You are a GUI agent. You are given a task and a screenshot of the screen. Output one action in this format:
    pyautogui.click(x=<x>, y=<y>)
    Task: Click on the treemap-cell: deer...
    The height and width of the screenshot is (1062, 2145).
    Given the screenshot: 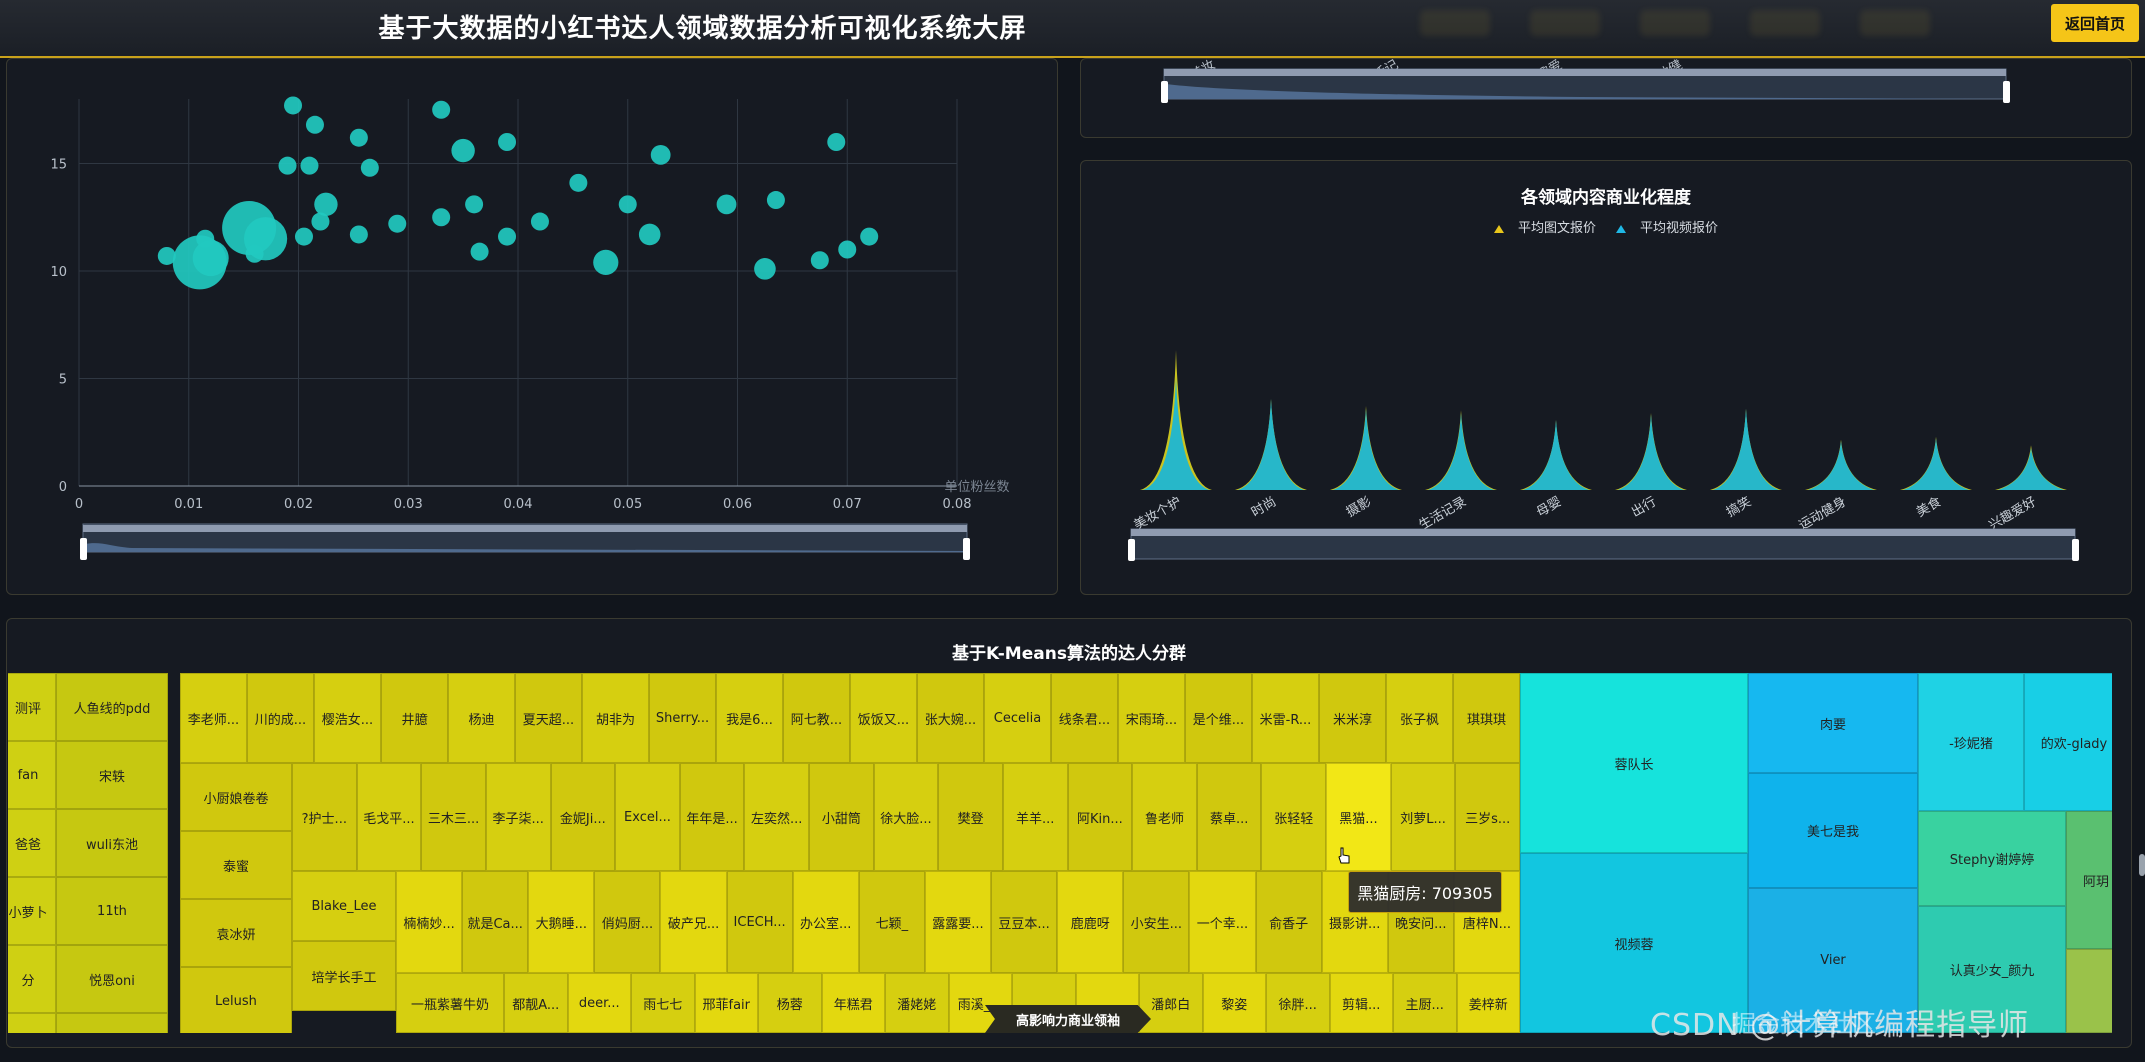 What is the action you would take?
    pyautogui.click(x=599, y=1003)
    